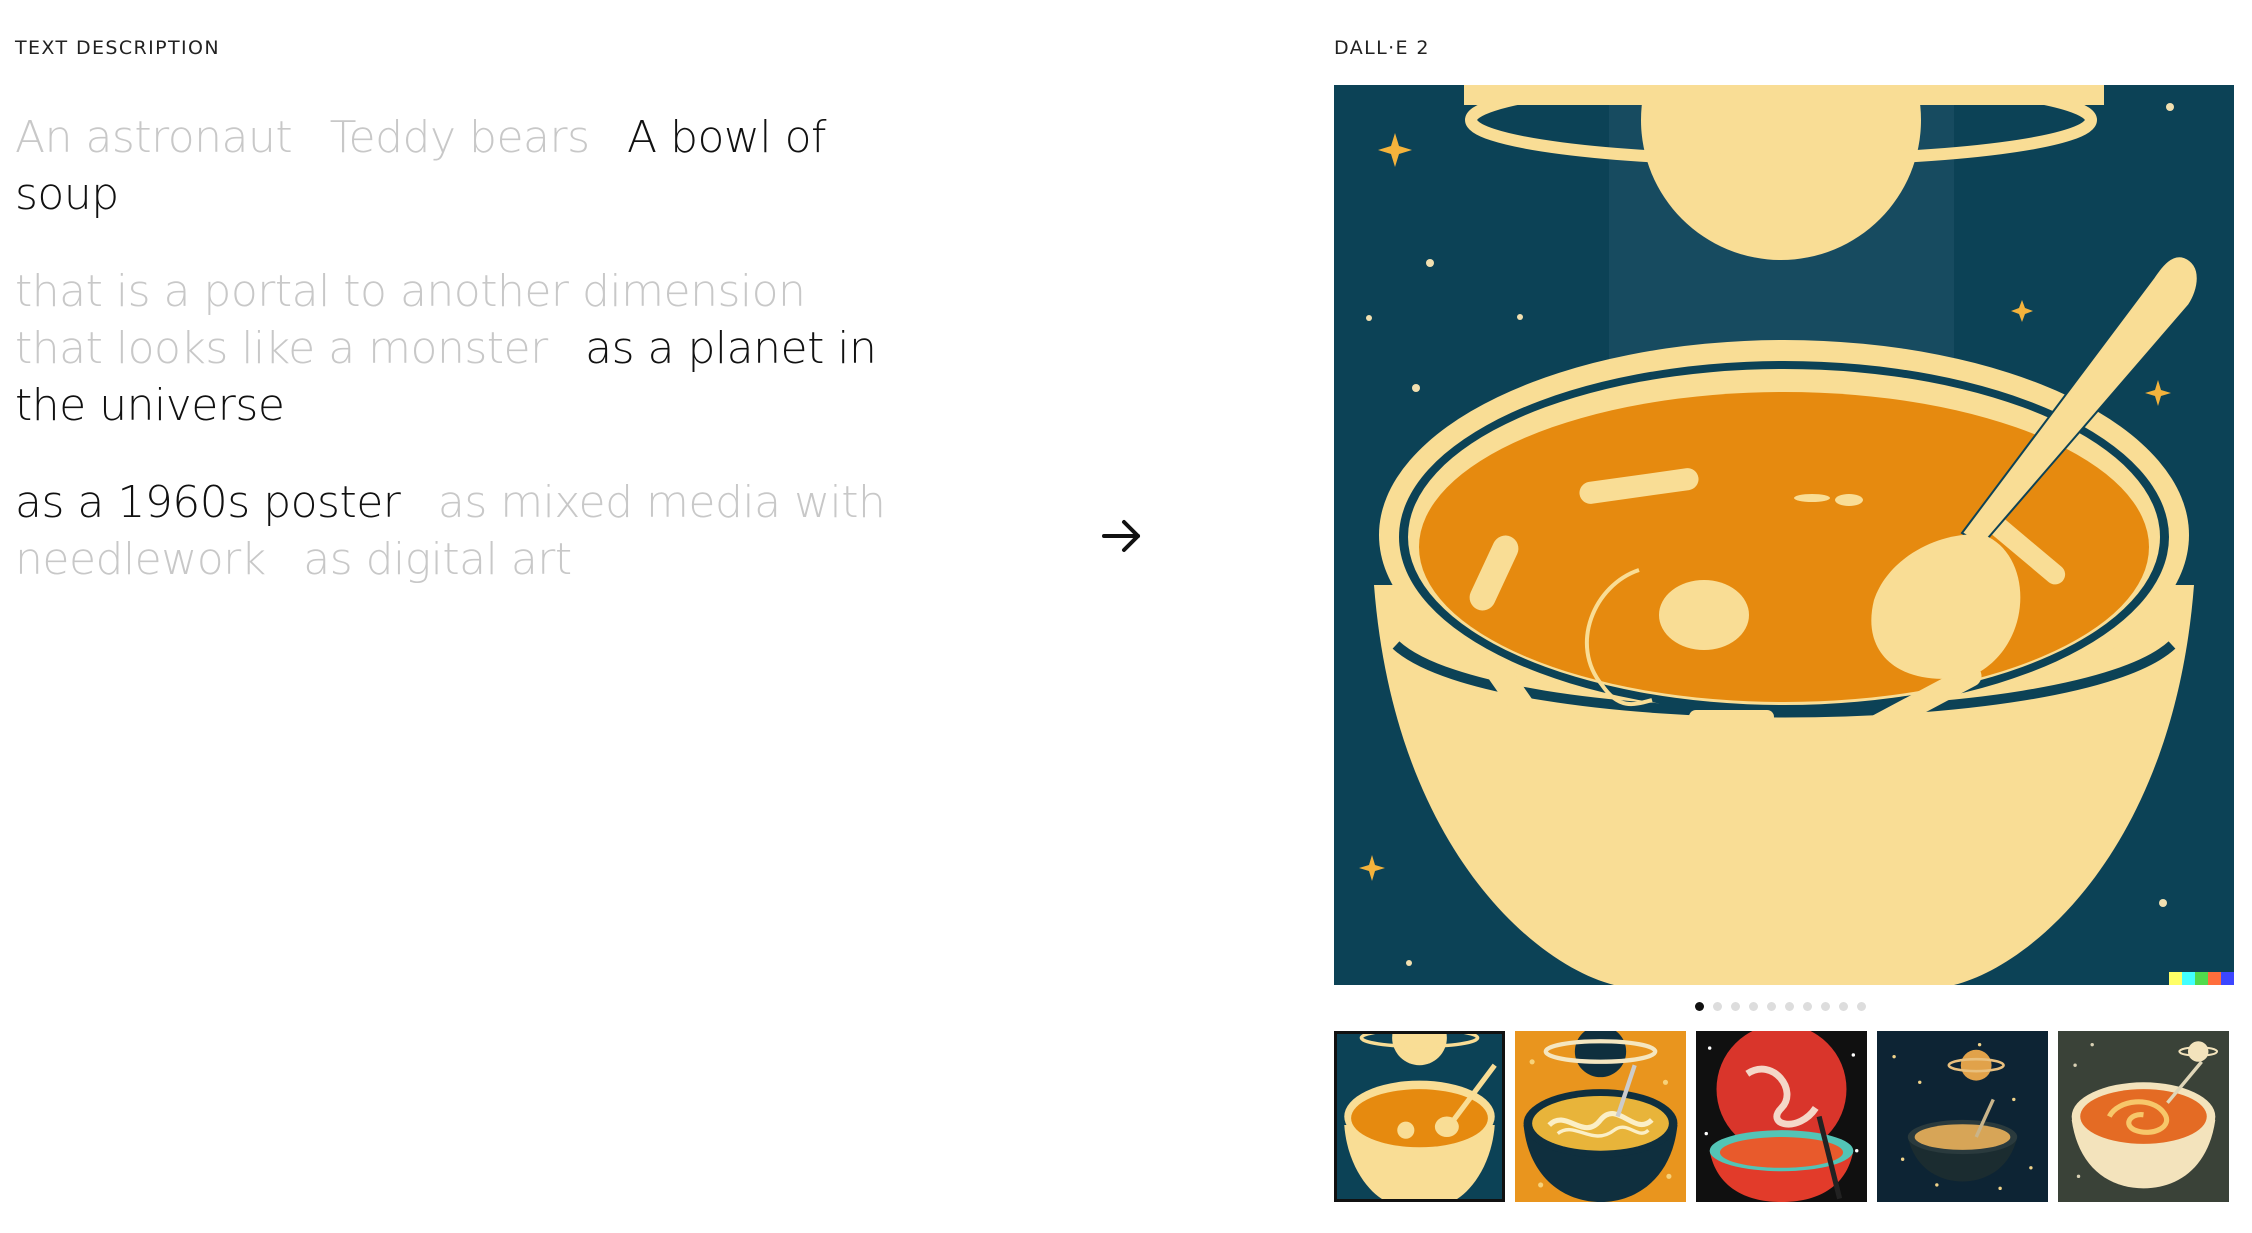 The width and height of the screenshot is (2252, 1233). I want to click on dalle-label: DALL·E 2, so click(1382, 48).